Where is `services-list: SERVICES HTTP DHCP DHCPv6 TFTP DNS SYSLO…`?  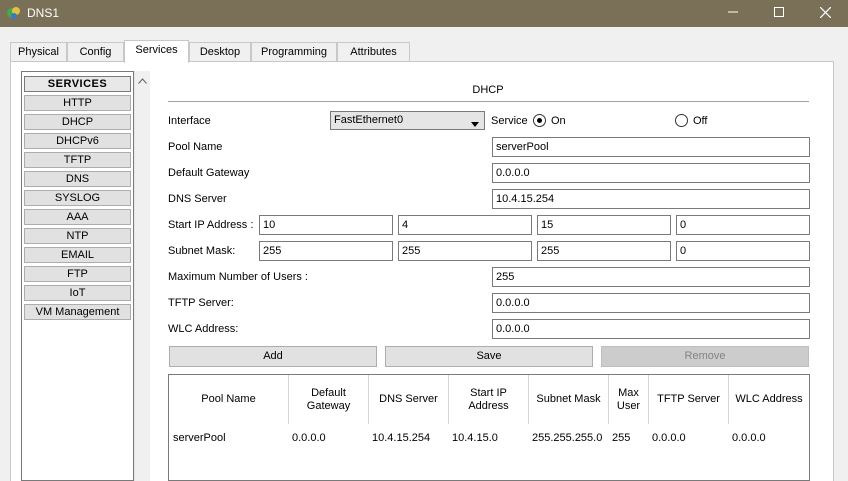
services-list: SERVICES HTTP DHCP DHCPv6 TFTP DNS SYSLO… is located at coordinates (77, 276).